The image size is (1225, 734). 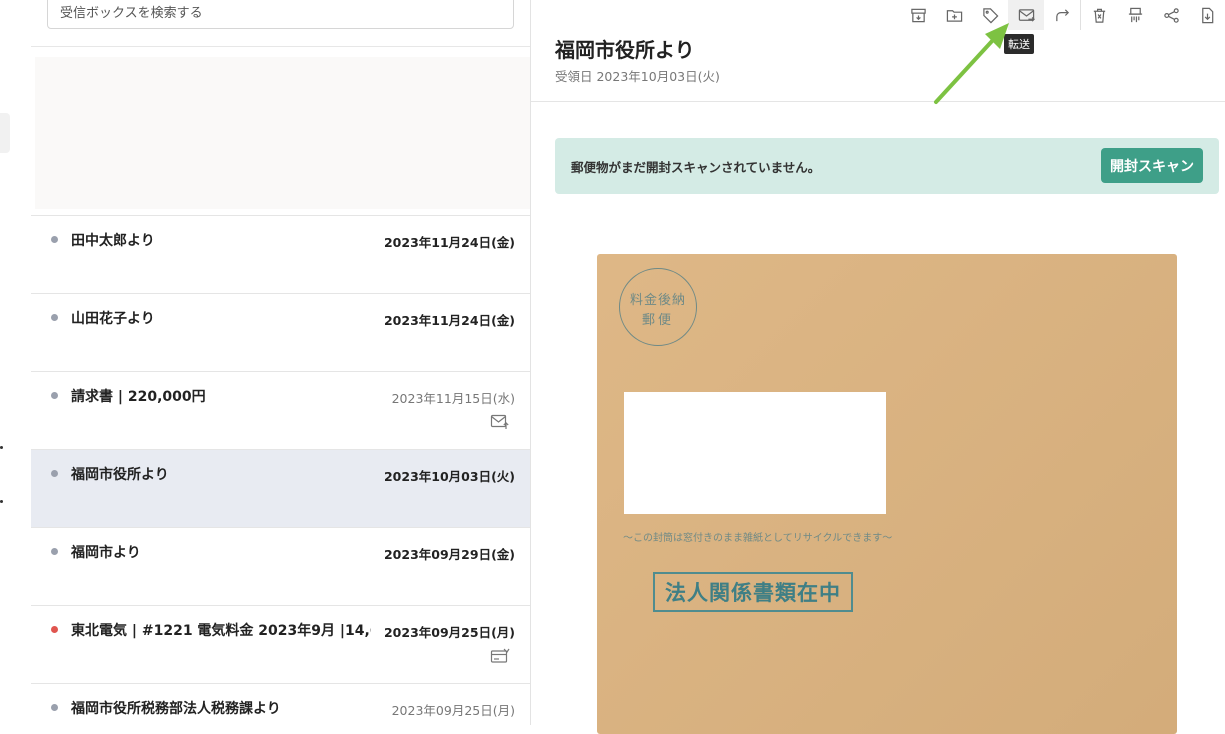 What do you see at coordinates (138, 397) in the screenshot?
I see `item-subject: 請求書 | 220,000円` at bounding box center [138, 397].